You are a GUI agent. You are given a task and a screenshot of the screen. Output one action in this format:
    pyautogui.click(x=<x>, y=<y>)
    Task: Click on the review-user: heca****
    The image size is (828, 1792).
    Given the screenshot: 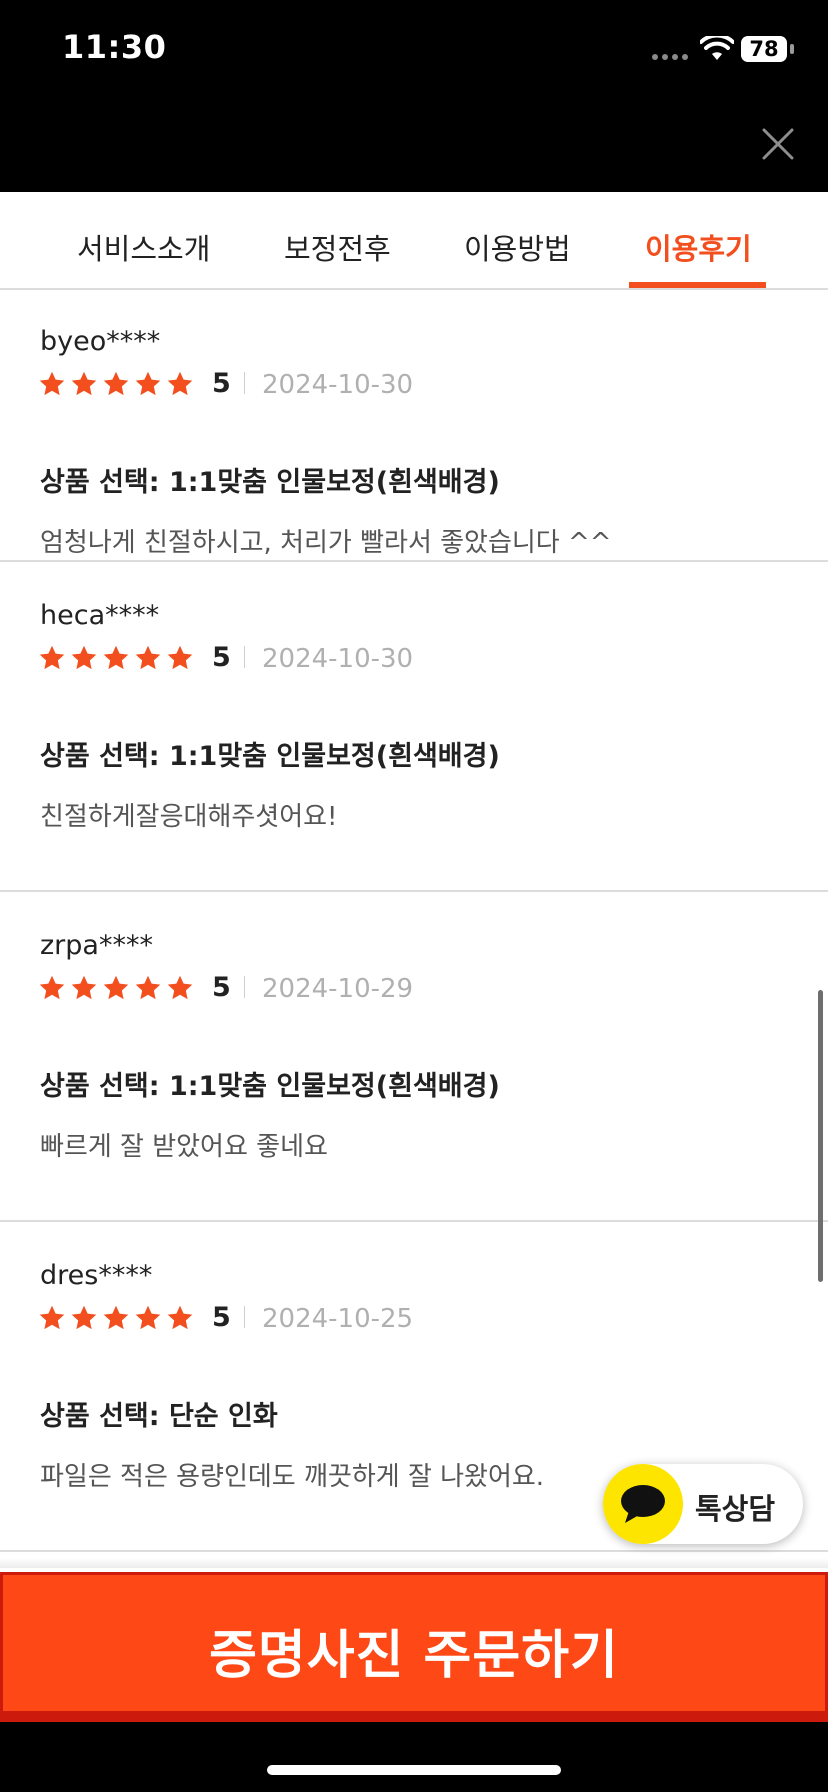 What is the action you would take?
    pyautogui.click(x=100, y=615)
    